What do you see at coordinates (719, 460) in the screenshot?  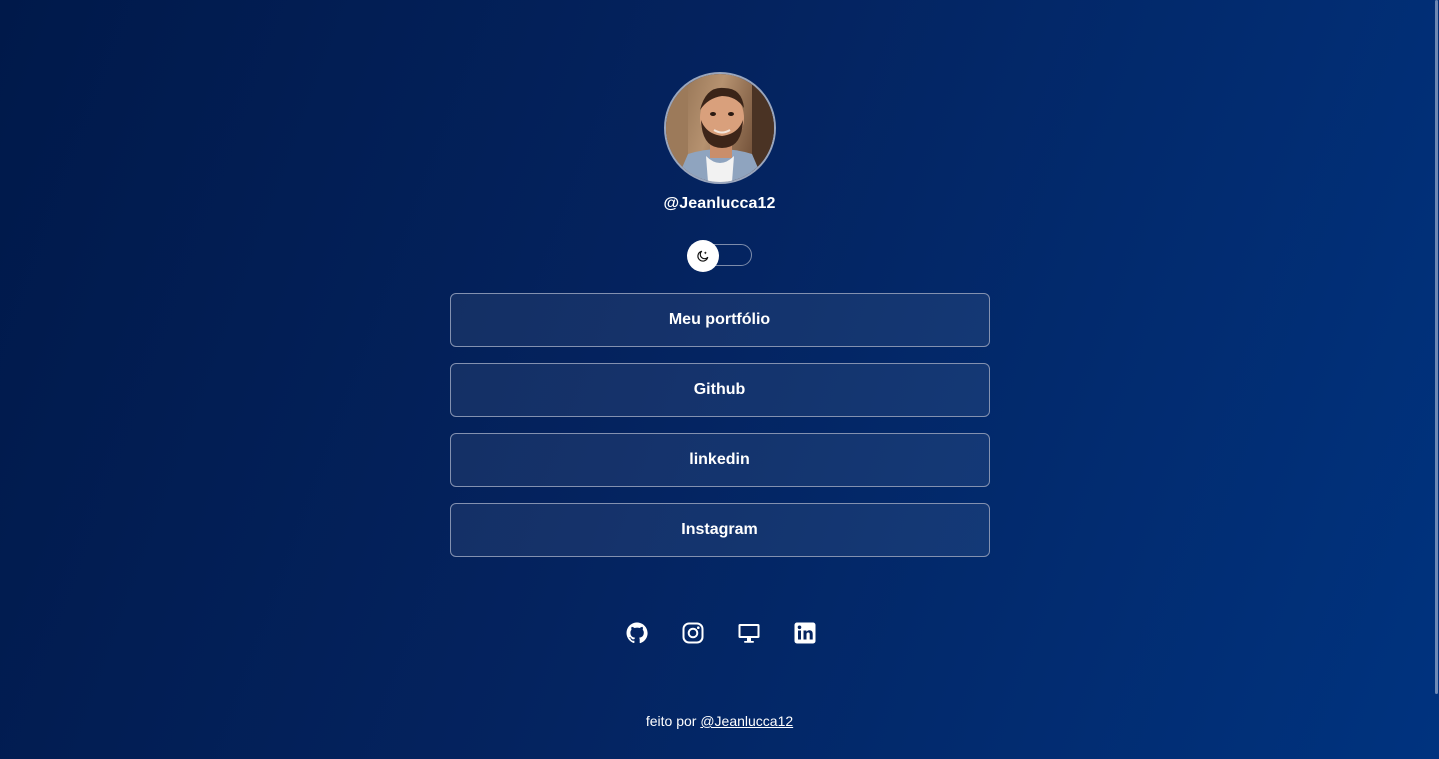 I see `link-button-linkedin: linkedin` at bounding box center [719, 460].